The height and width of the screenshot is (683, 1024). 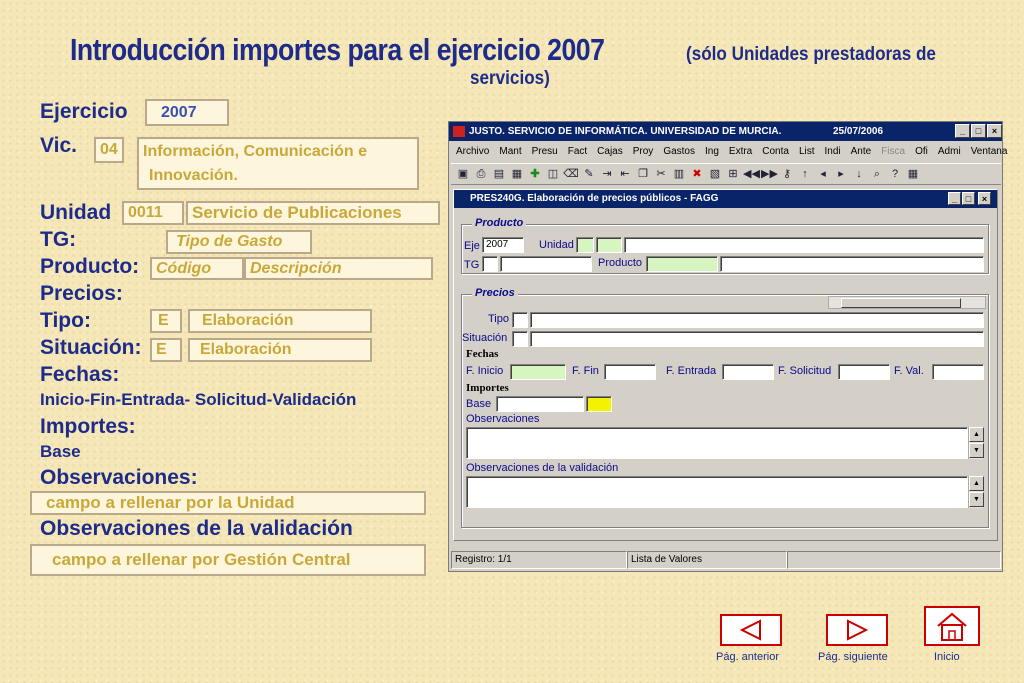 I want to click on menu-item-extra: Extra, so click(x=740, y=152).